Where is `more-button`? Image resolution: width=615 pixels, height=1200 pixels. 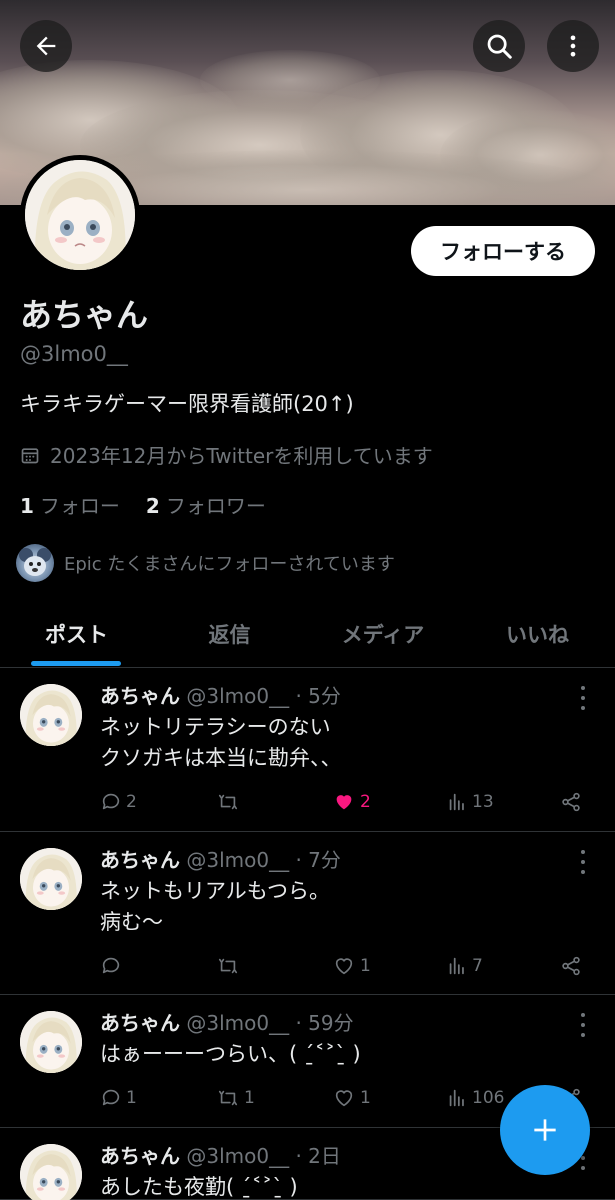 more-button is located at coordinates (573, 46).